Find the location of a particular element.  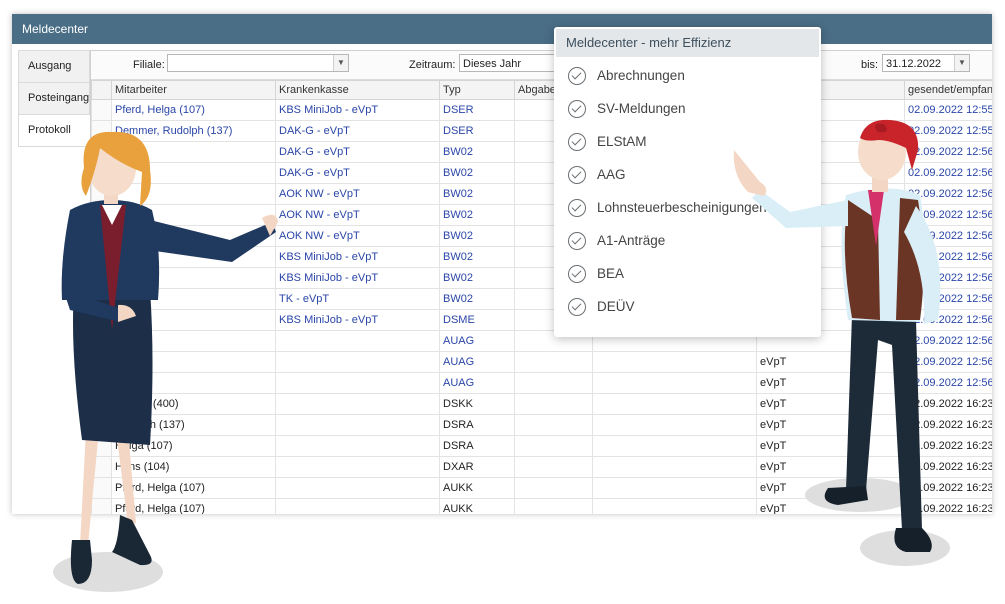

table-cell: Alberta (400) is located at coordinates (193, 404).